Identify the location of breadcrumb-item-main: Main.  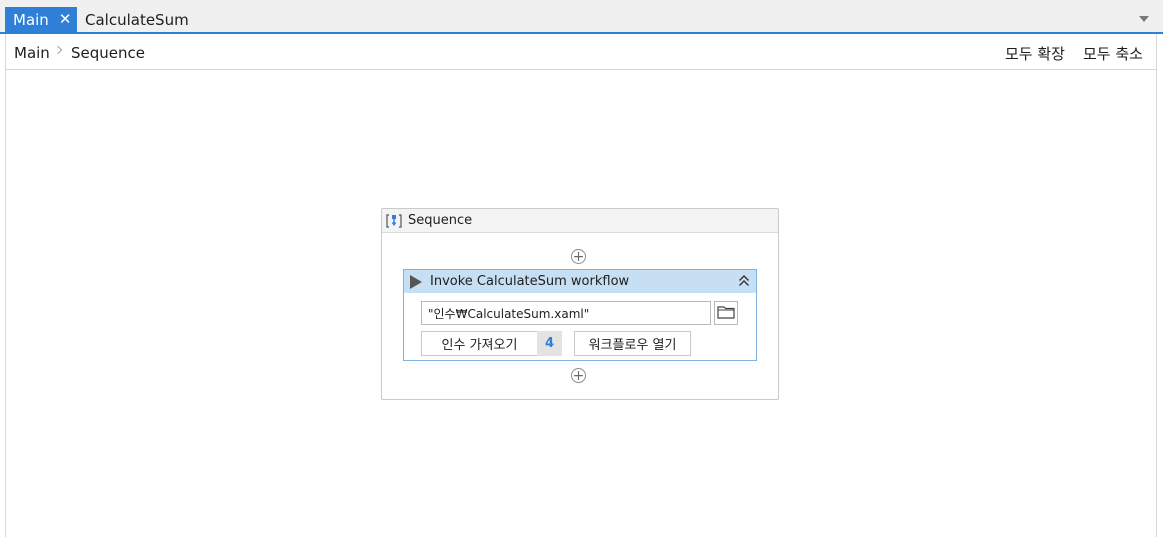
(32, 53).